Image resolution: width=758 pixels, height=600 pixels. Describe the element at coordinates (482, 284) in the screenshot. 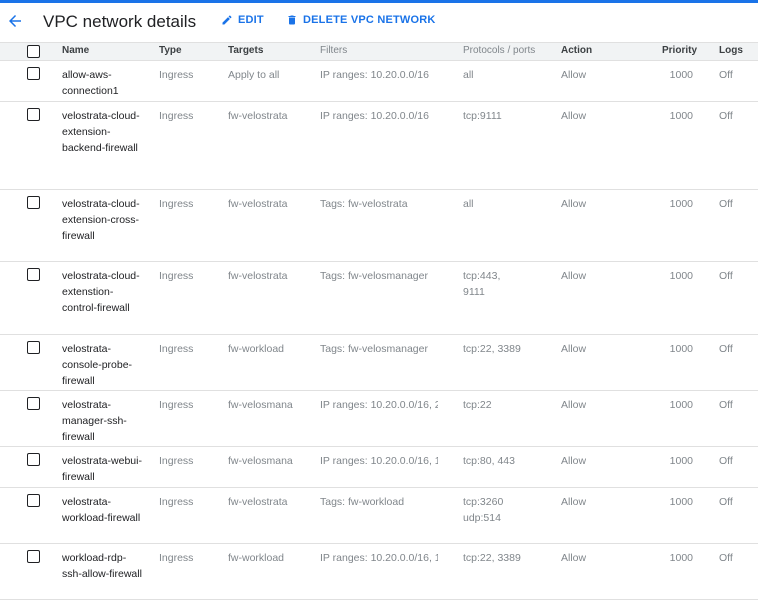

I see `rule-protocols: tcp:443, 9111` at that location.